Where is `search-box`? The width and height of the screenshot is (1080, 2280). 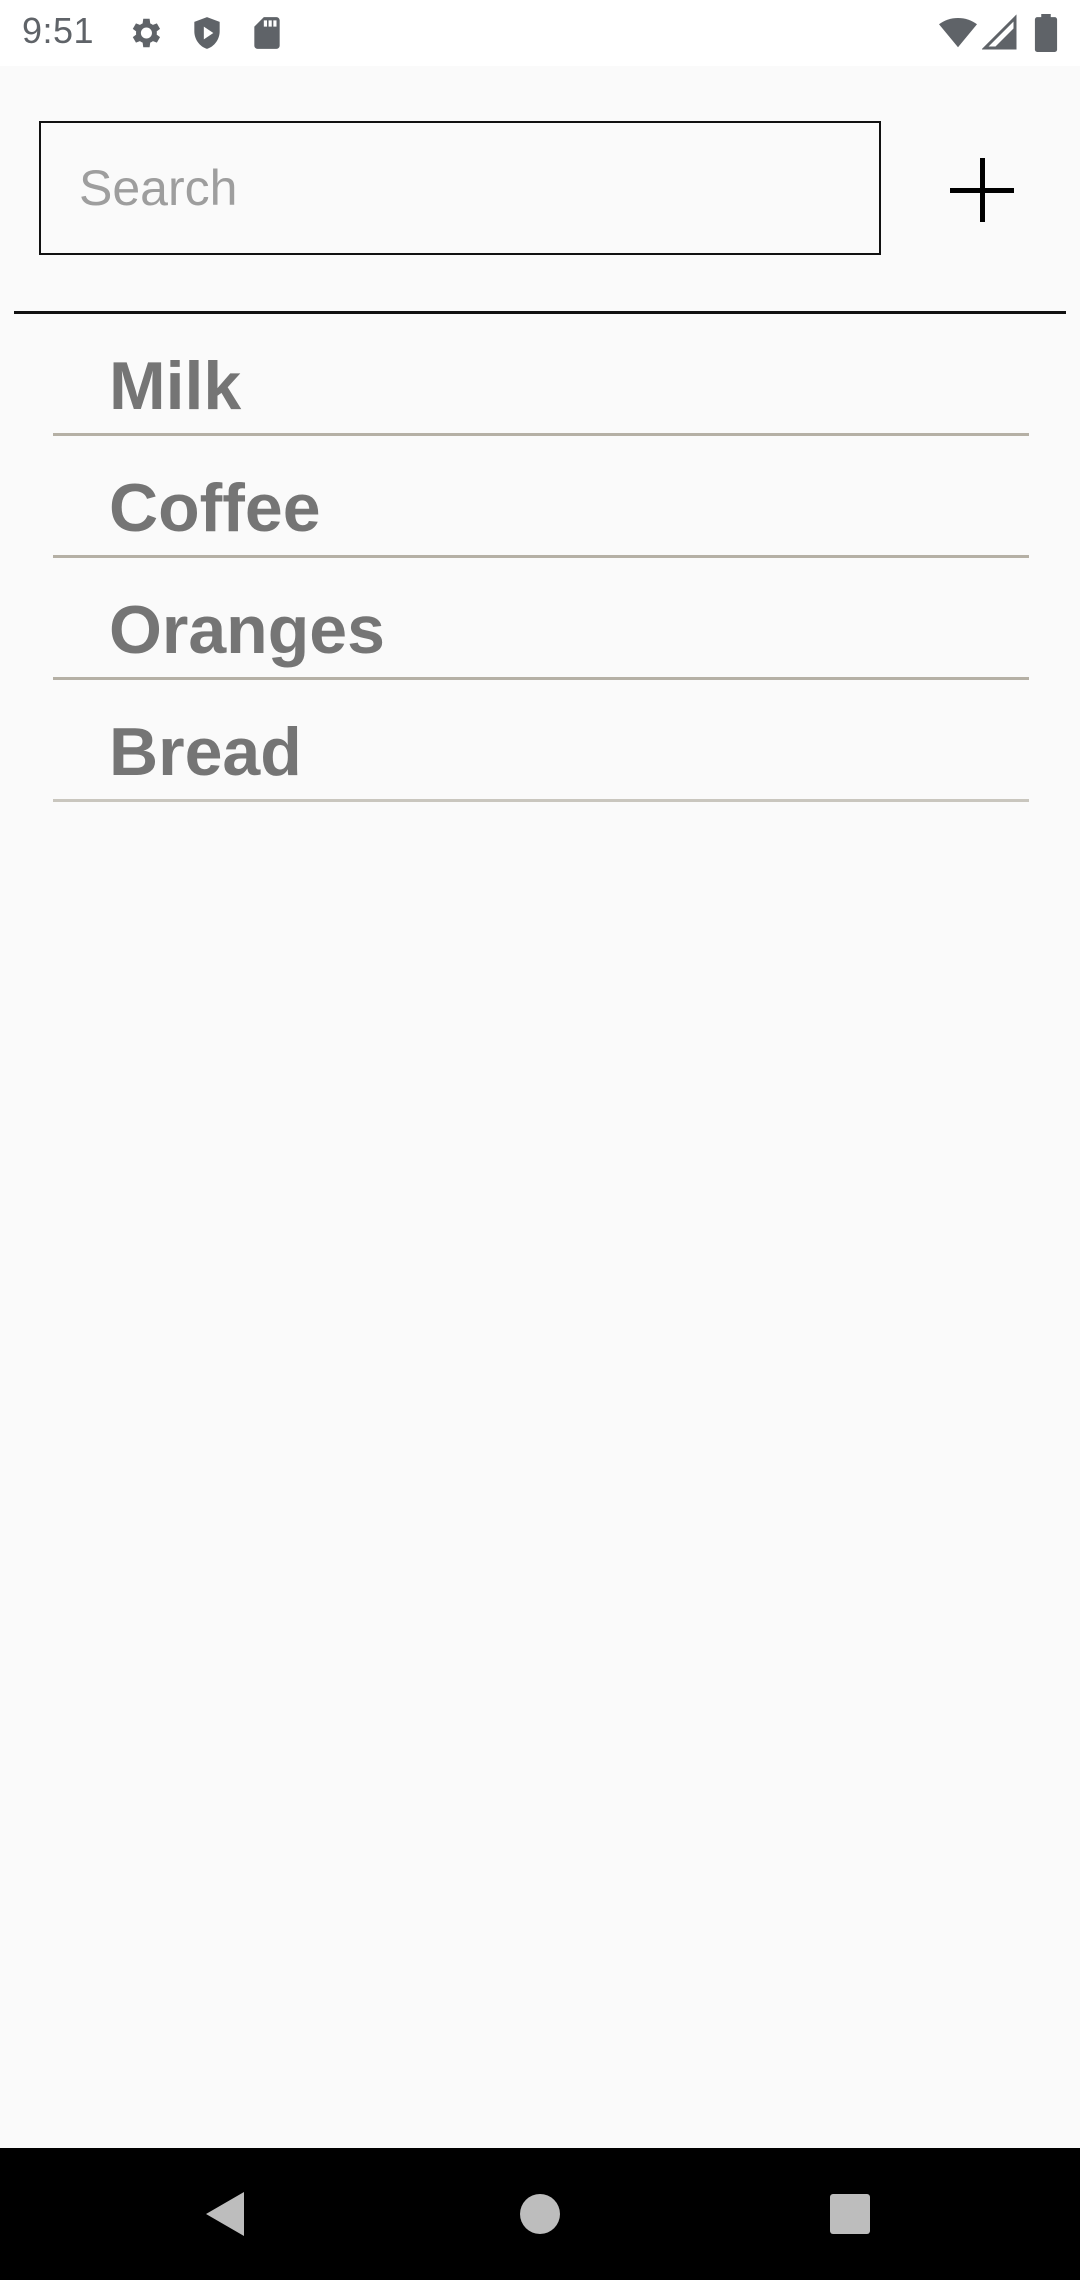 search-box is located at coordinates (460, 188).